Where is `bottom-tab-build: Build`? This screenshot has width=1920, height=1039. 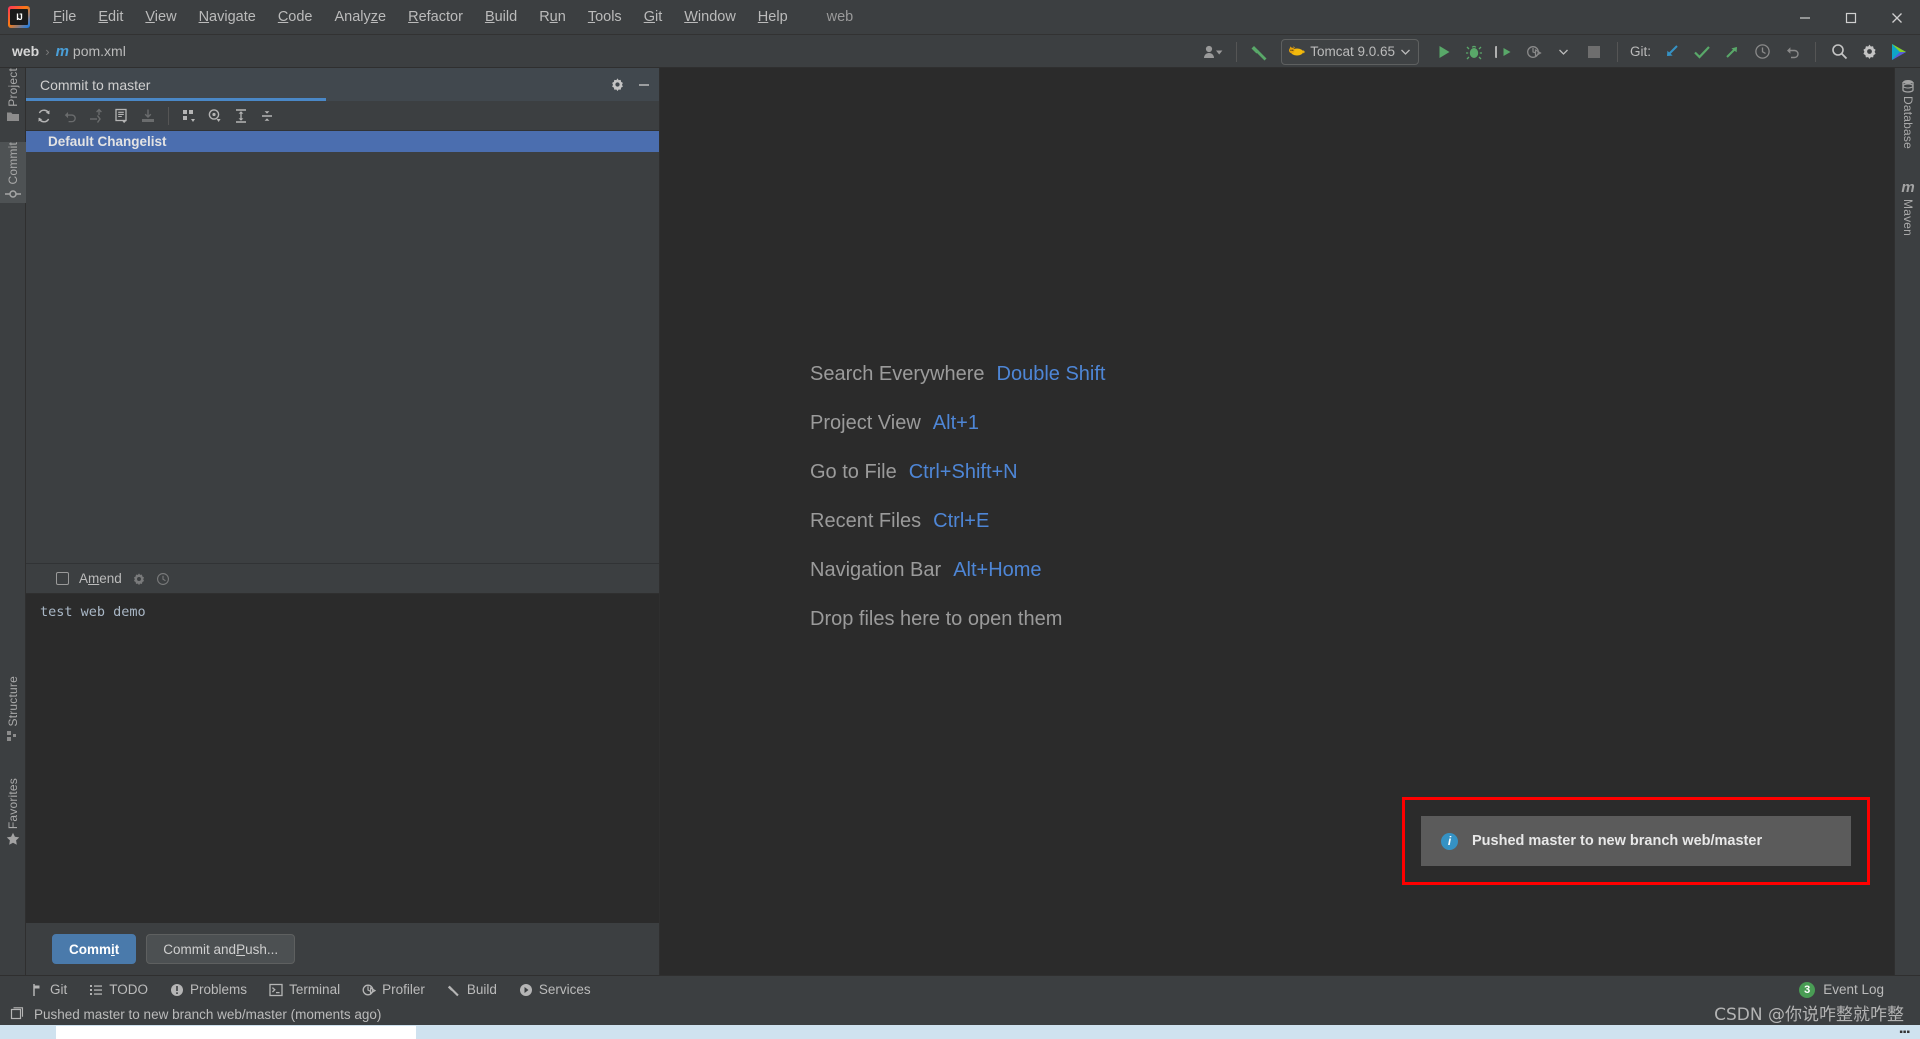 bottom-tab-build: Build is located at coordinates (472, 989).